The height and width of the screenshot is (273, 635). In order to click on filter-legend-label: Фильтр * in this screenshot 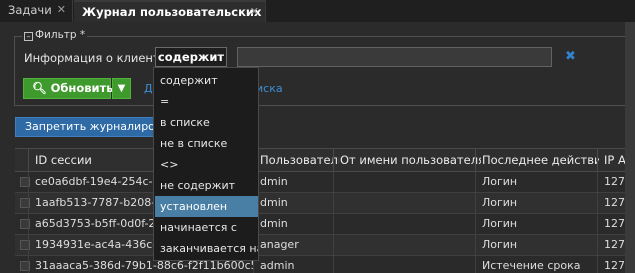, I will do `click(60, 35)`.